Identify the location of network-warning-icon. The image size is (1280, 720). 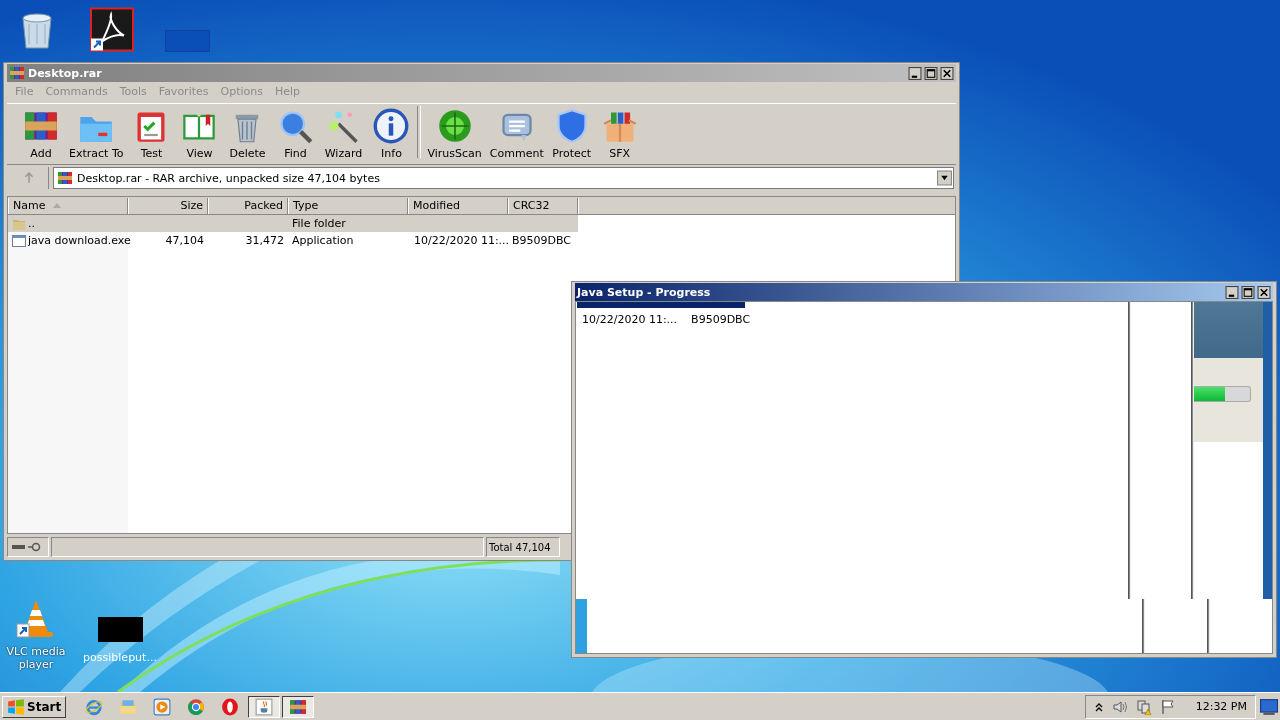
(1143, 706).